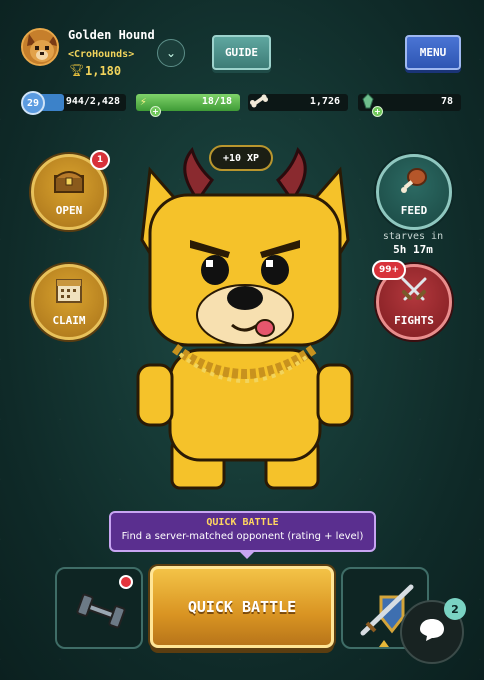 The width and height of the screenshot is (484, 680). Describe the element at coordinates (413, 249) in the screenshot. I see `starves-time: 5h 17m` at that location.